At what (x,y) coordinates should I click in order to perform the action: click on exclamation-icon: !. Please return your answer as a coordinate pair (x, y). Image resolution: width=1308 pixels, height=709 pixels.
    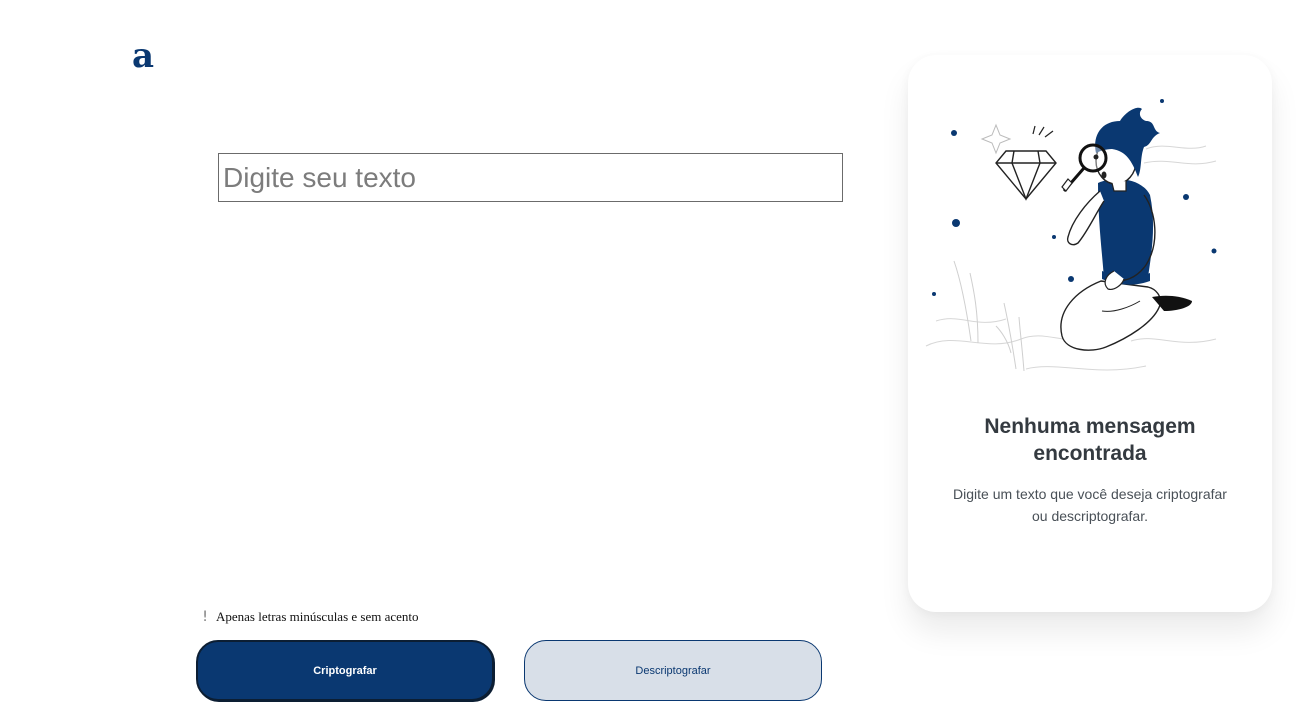
    Looking at the image, I should click on (205, 617).